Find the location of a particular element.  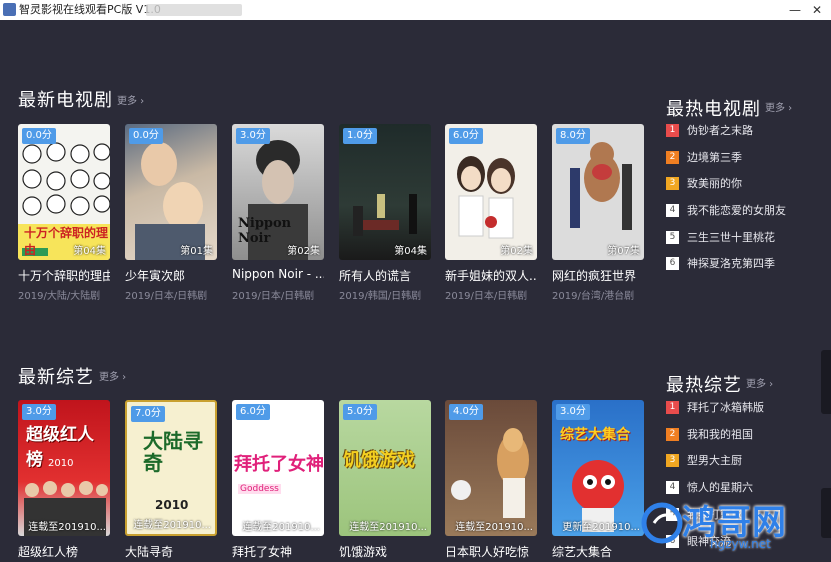

rank-title: 拜托了冰箱韩版 is located at coordinates (725, 407).